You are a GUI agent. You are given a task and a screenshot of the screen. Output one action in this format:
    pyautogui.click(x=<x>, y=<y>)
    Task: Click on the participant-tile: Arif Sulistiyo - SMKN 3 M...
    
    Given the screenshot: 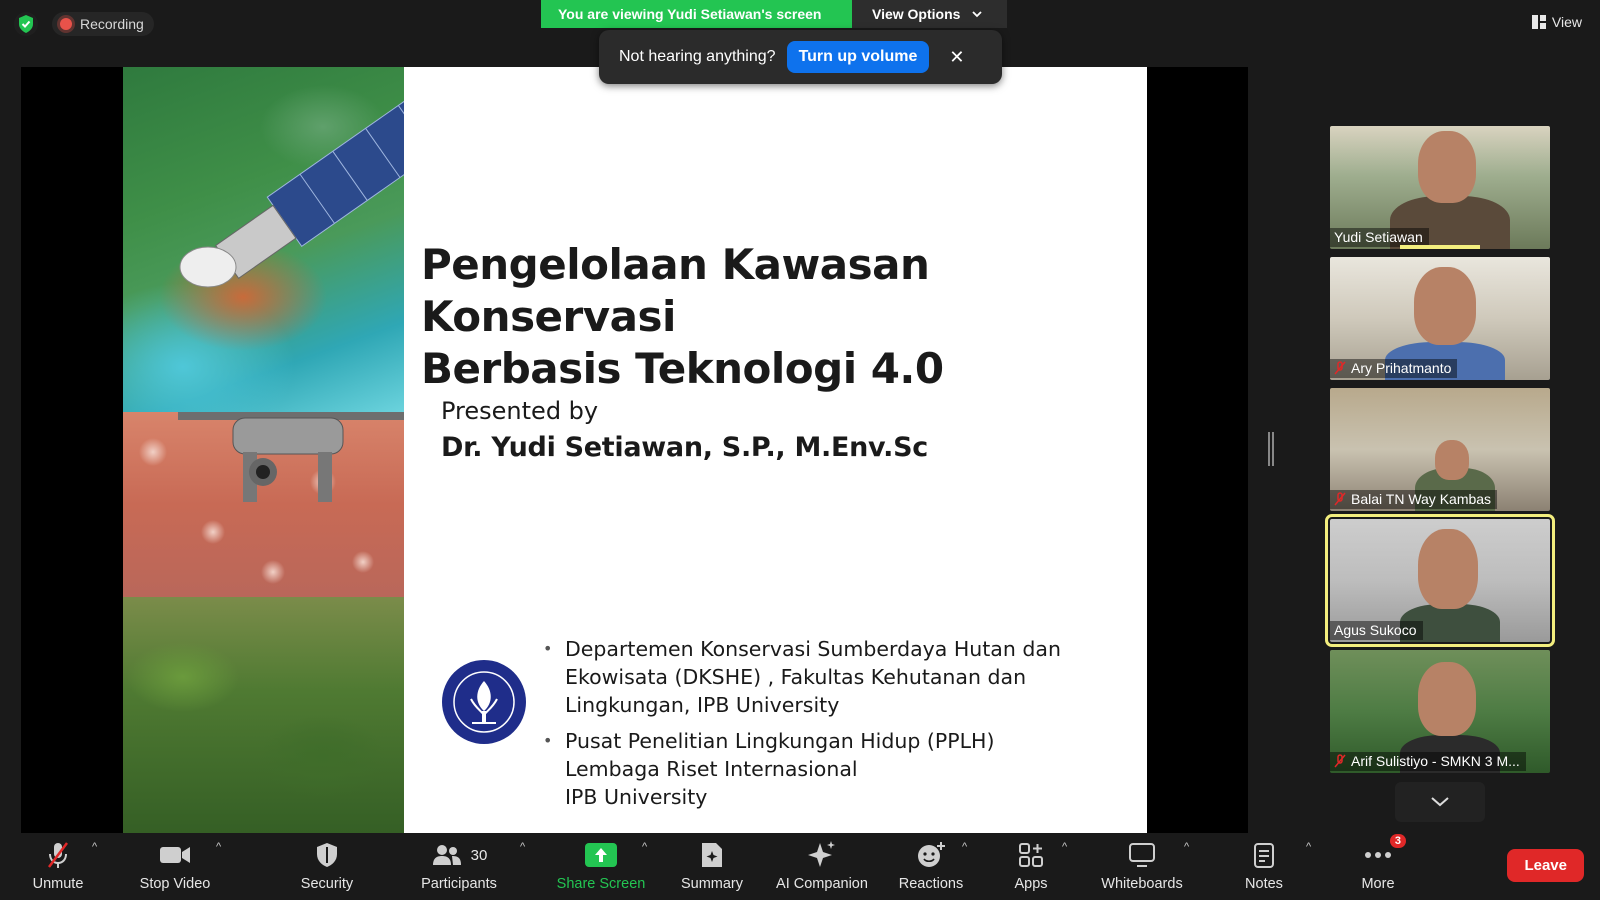 What is the action you would take?
    pyautogui.click(x=1440, y=711)
    